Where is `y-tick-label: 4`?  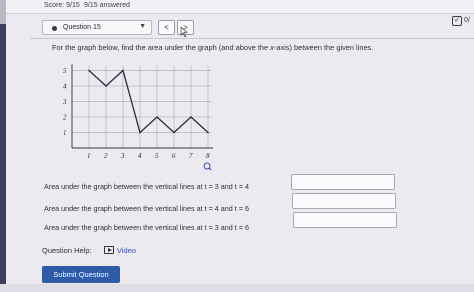
y-tick-label: 4 is located at coordinates (65, 87).